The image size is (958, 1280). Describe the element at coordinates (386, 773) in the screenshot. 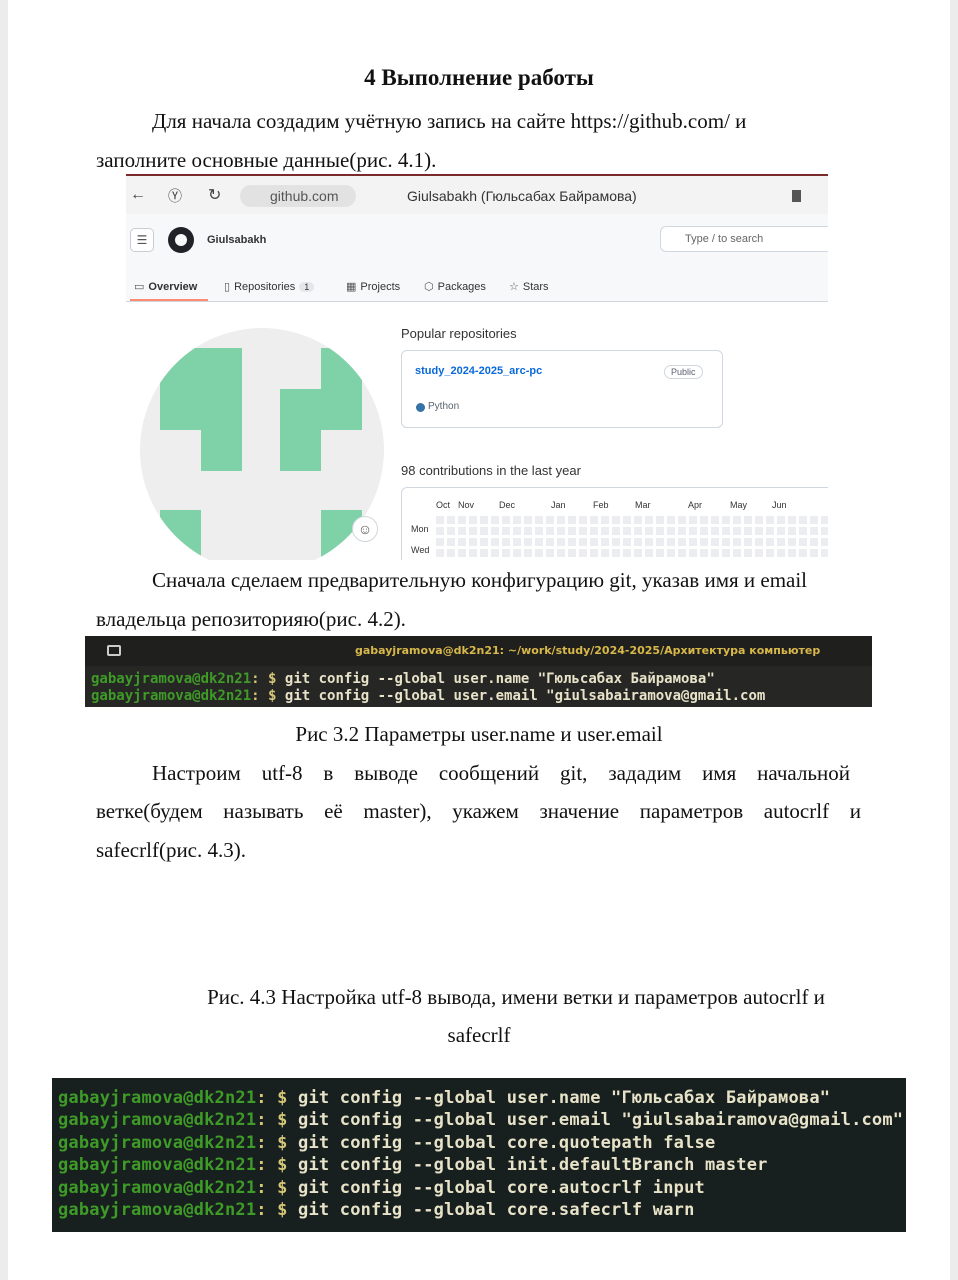

I see `word: выводе` at that location.